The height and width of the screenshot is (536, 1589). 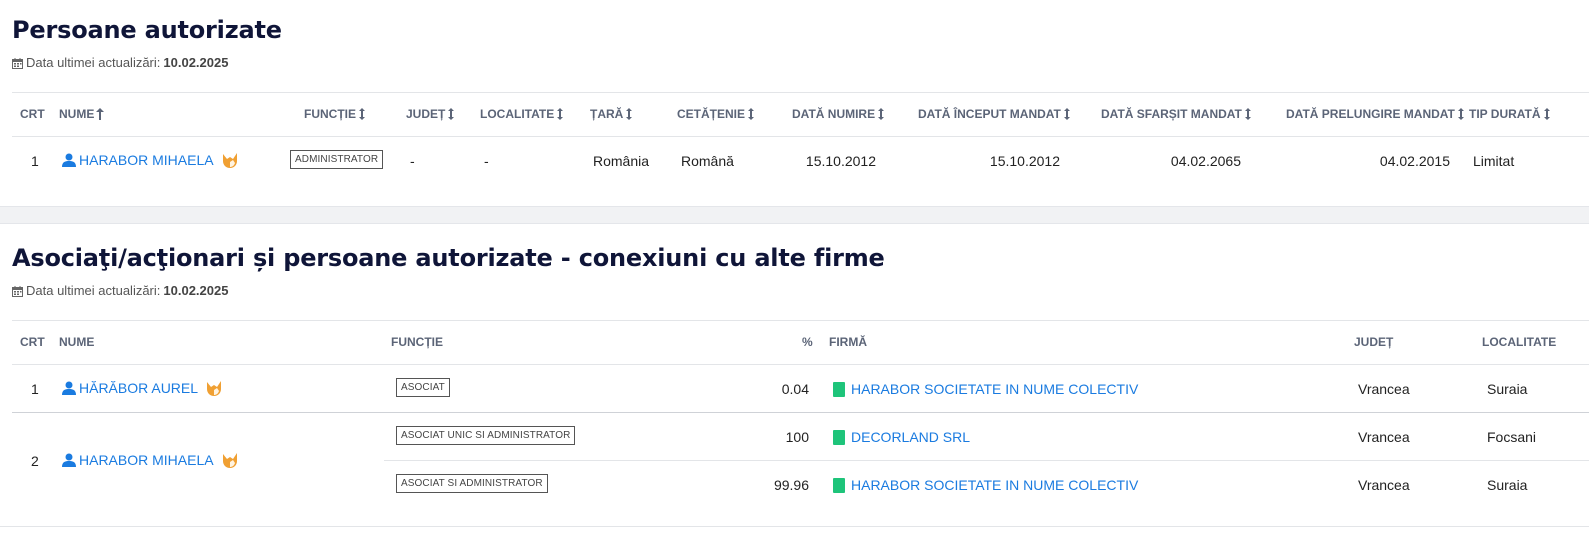 What do you see at coordinates (986, 460) in the screenshot?
I see `sub-row-border` at bounding box center [986, 460].